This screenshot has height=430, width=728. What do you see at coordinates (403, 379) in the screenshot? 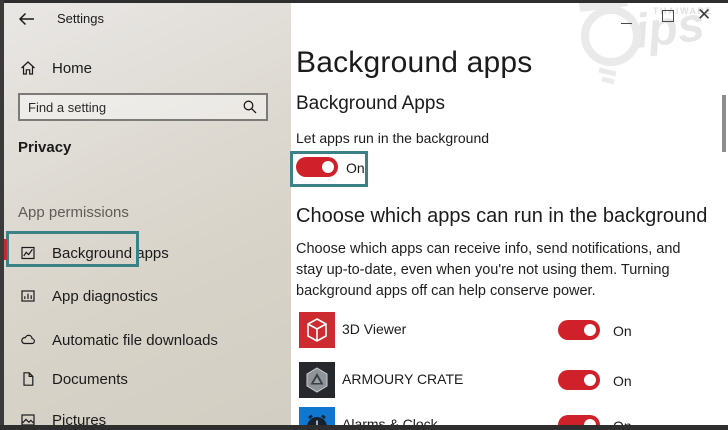
I see `app-name: ARMOURY CRATE` at bounding box center [403, 379].